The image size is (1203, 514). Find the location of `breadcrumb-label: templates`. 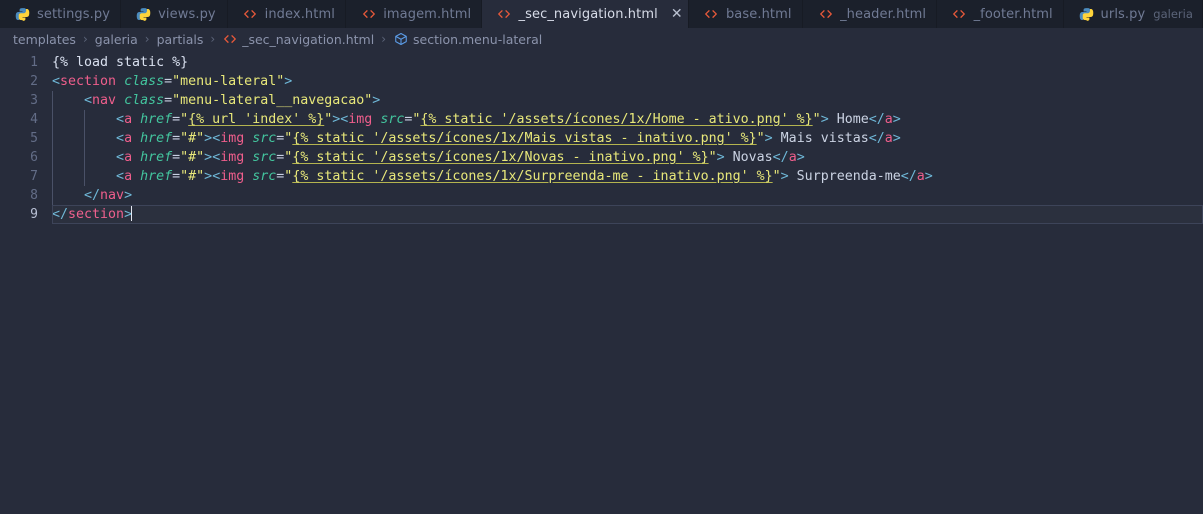

breadcrumb-label: templates is located at coordinates (44, 39).